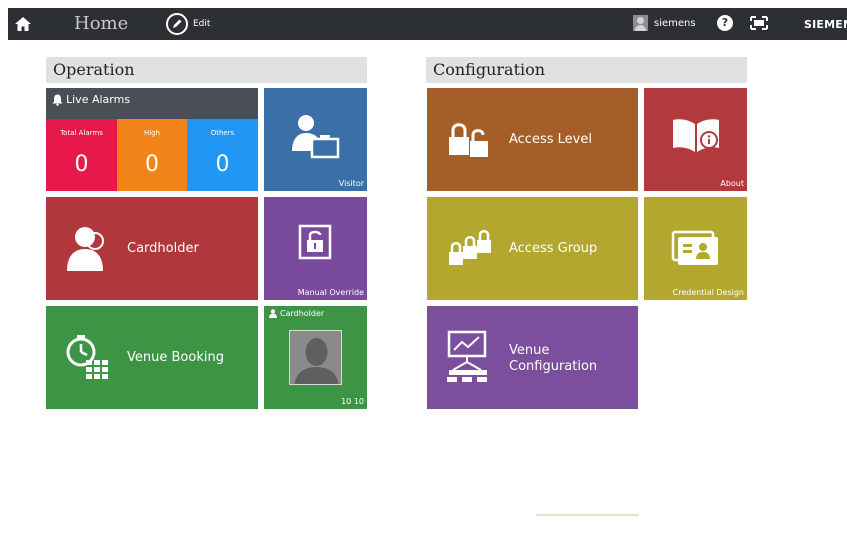 Image resolution: width=847 pixels, height=552 pixels. What do you see at coordinates (222, 133) in the screenshot?
I see `other-alarms-label: Others` at bounding box center [222, 133].